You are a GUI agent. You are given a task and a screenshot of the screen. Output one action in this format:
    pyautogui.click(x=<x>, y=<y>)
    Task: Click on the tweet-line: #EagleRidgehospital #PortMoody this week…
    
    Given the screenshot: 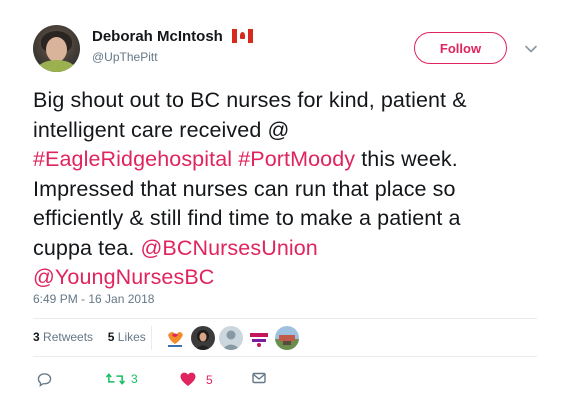 What is the action you would take?
    pyautogui.click(x=293, y=160)
    